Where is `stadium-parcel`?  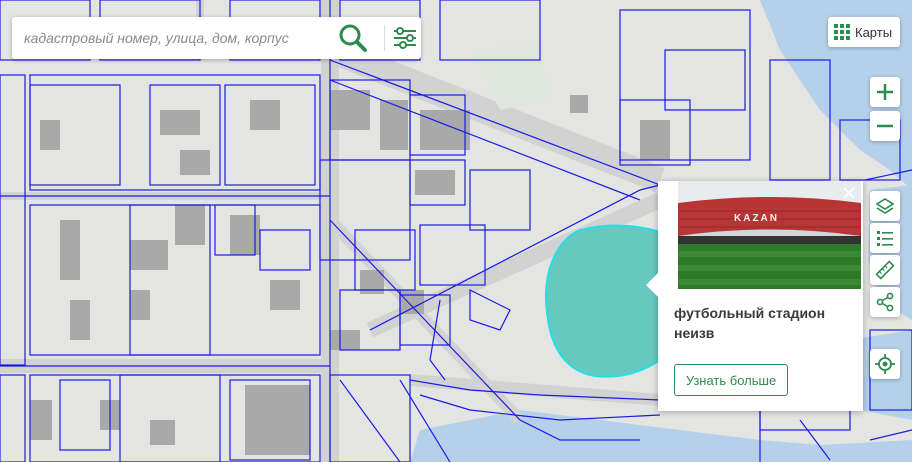 stadium-parcel is located at coordinates (603, 301).